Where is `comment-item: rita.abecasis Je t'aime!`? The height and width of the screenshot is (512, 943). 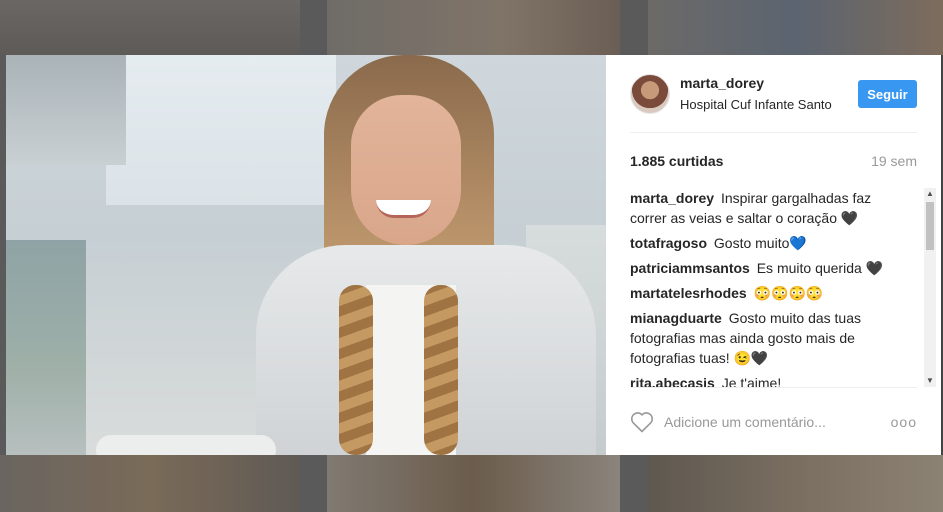
comment-item: rita.abecasis Je t'aime! is located at coordinates (770, 380).